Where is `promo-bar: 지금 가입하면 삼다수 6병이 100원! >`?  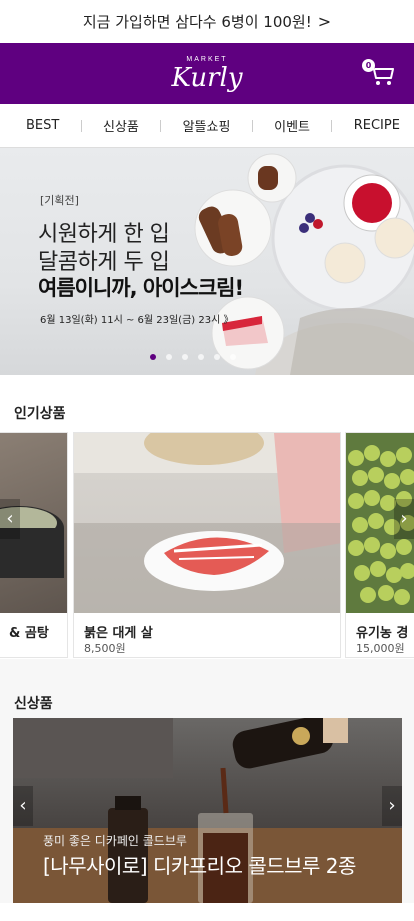 promo-bar: 지금 가입하면 삼다수 6병이 100원! > is located at coordinates (207, 21).